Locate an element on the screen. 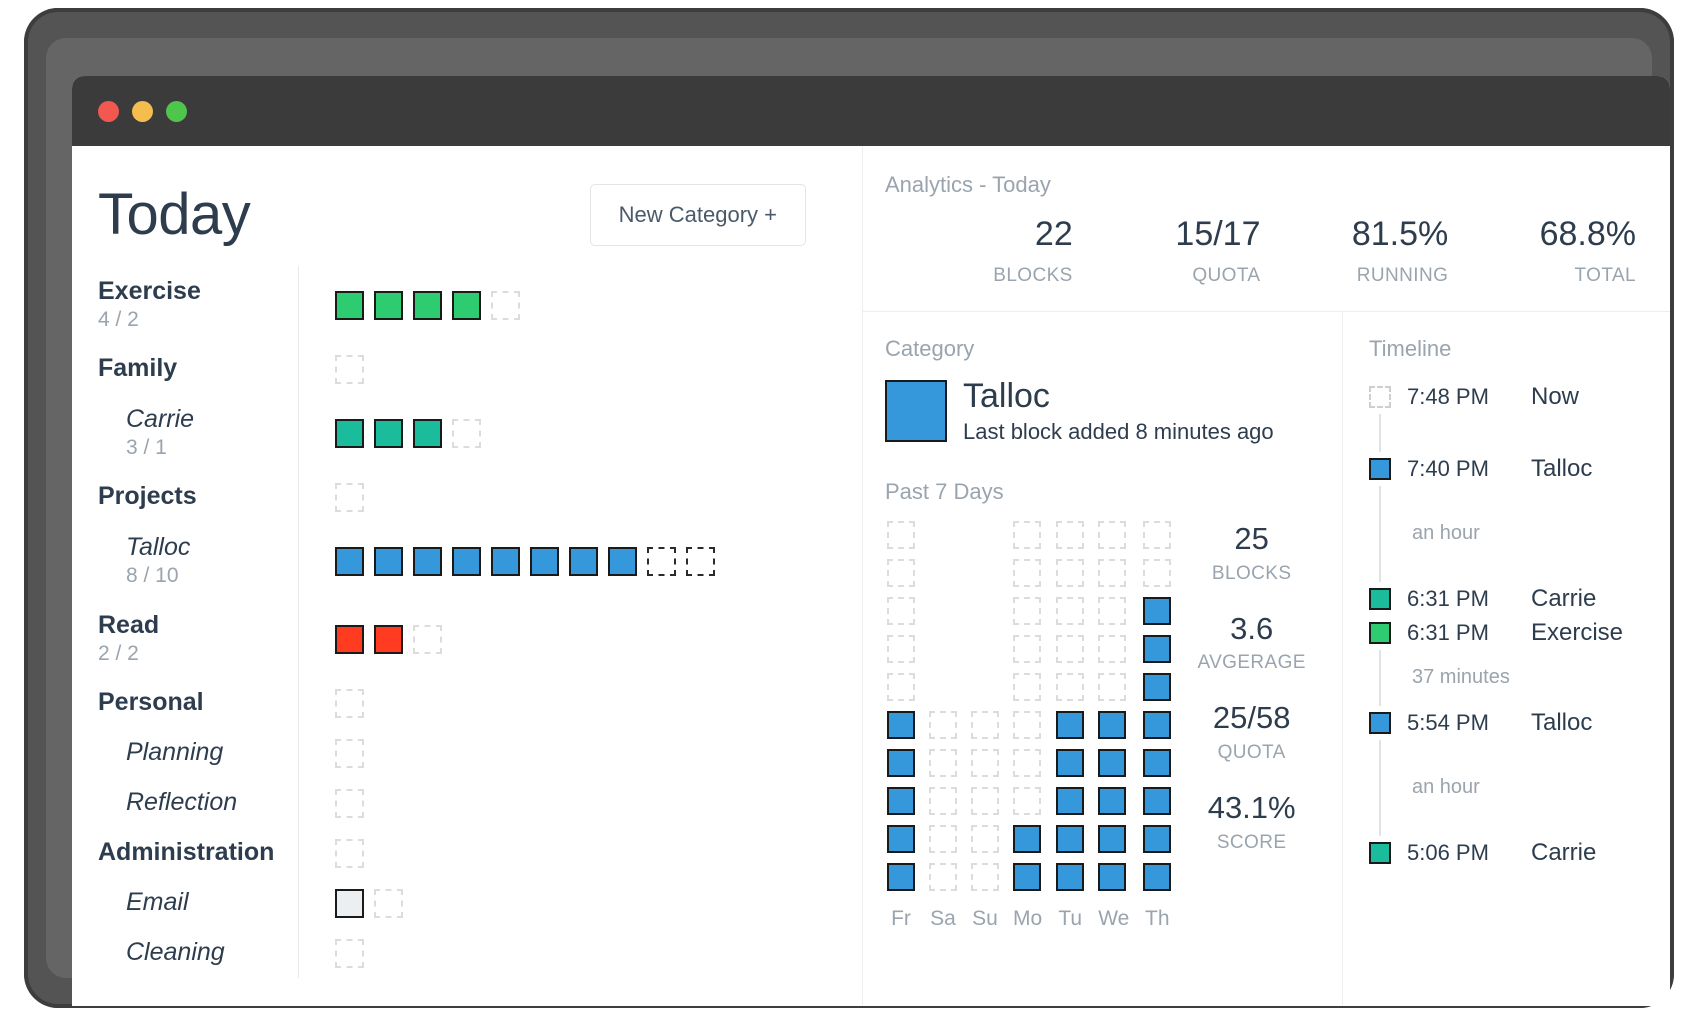 This screenshot has width=1694, height=1020. category-label-personal: Personal is located at coordinates (198, 703).